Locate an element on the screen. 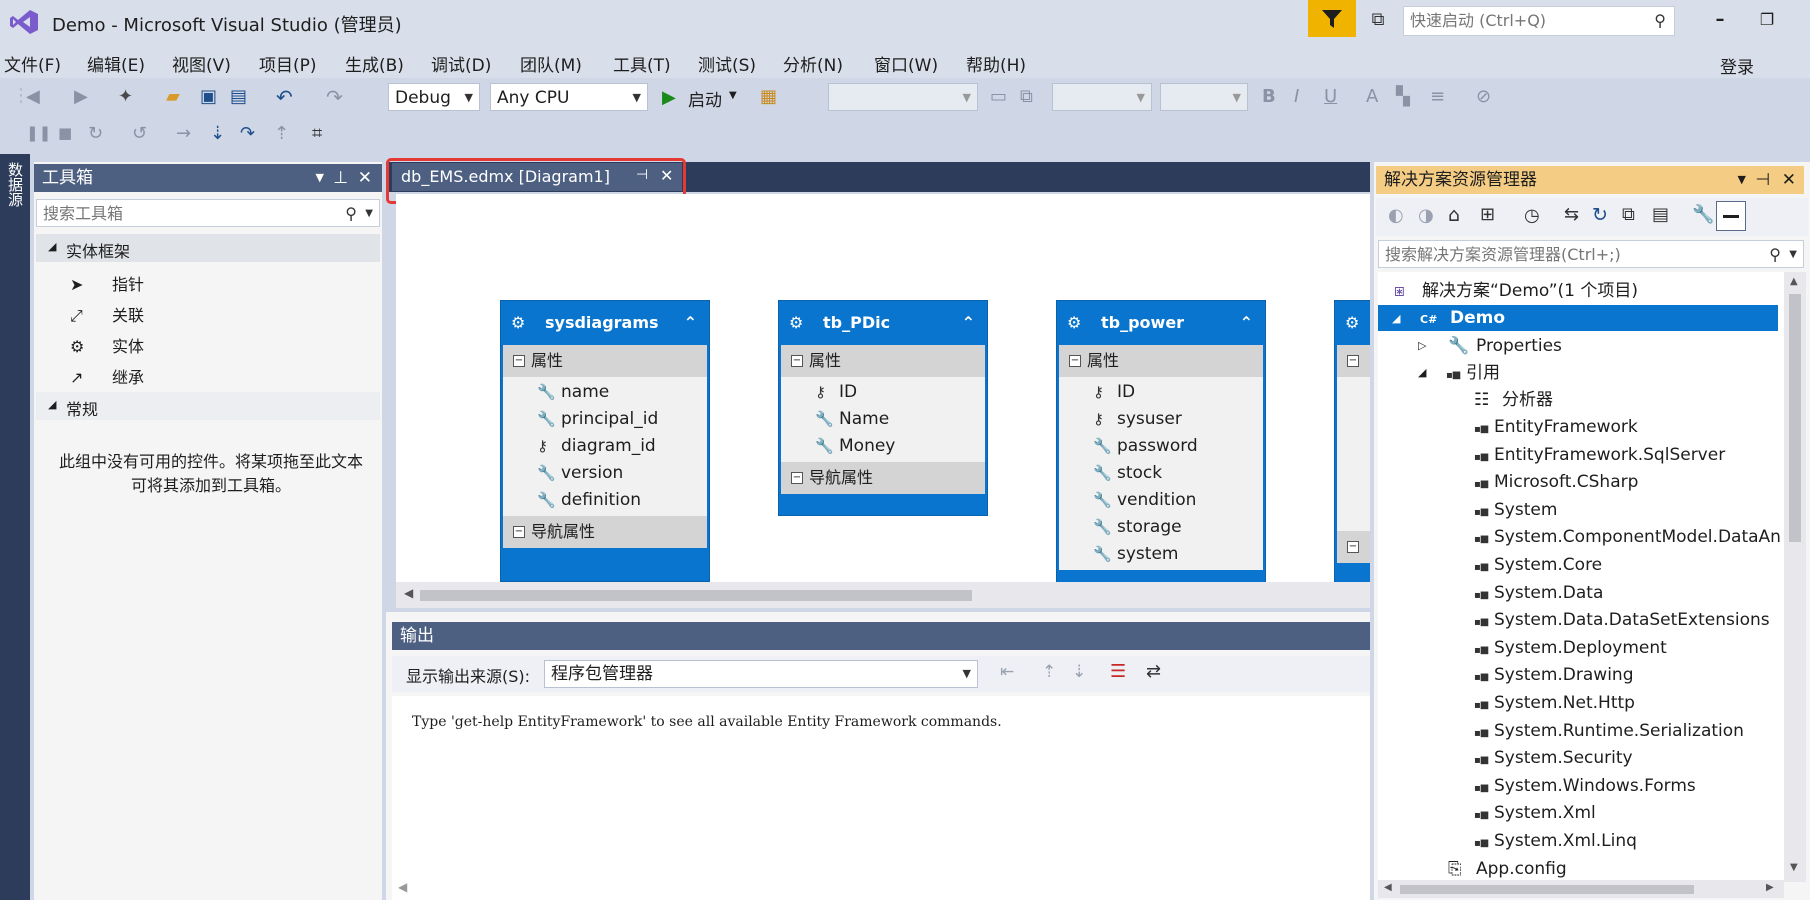  property-name: 🔧 Name is located at coordinates (883, 419).